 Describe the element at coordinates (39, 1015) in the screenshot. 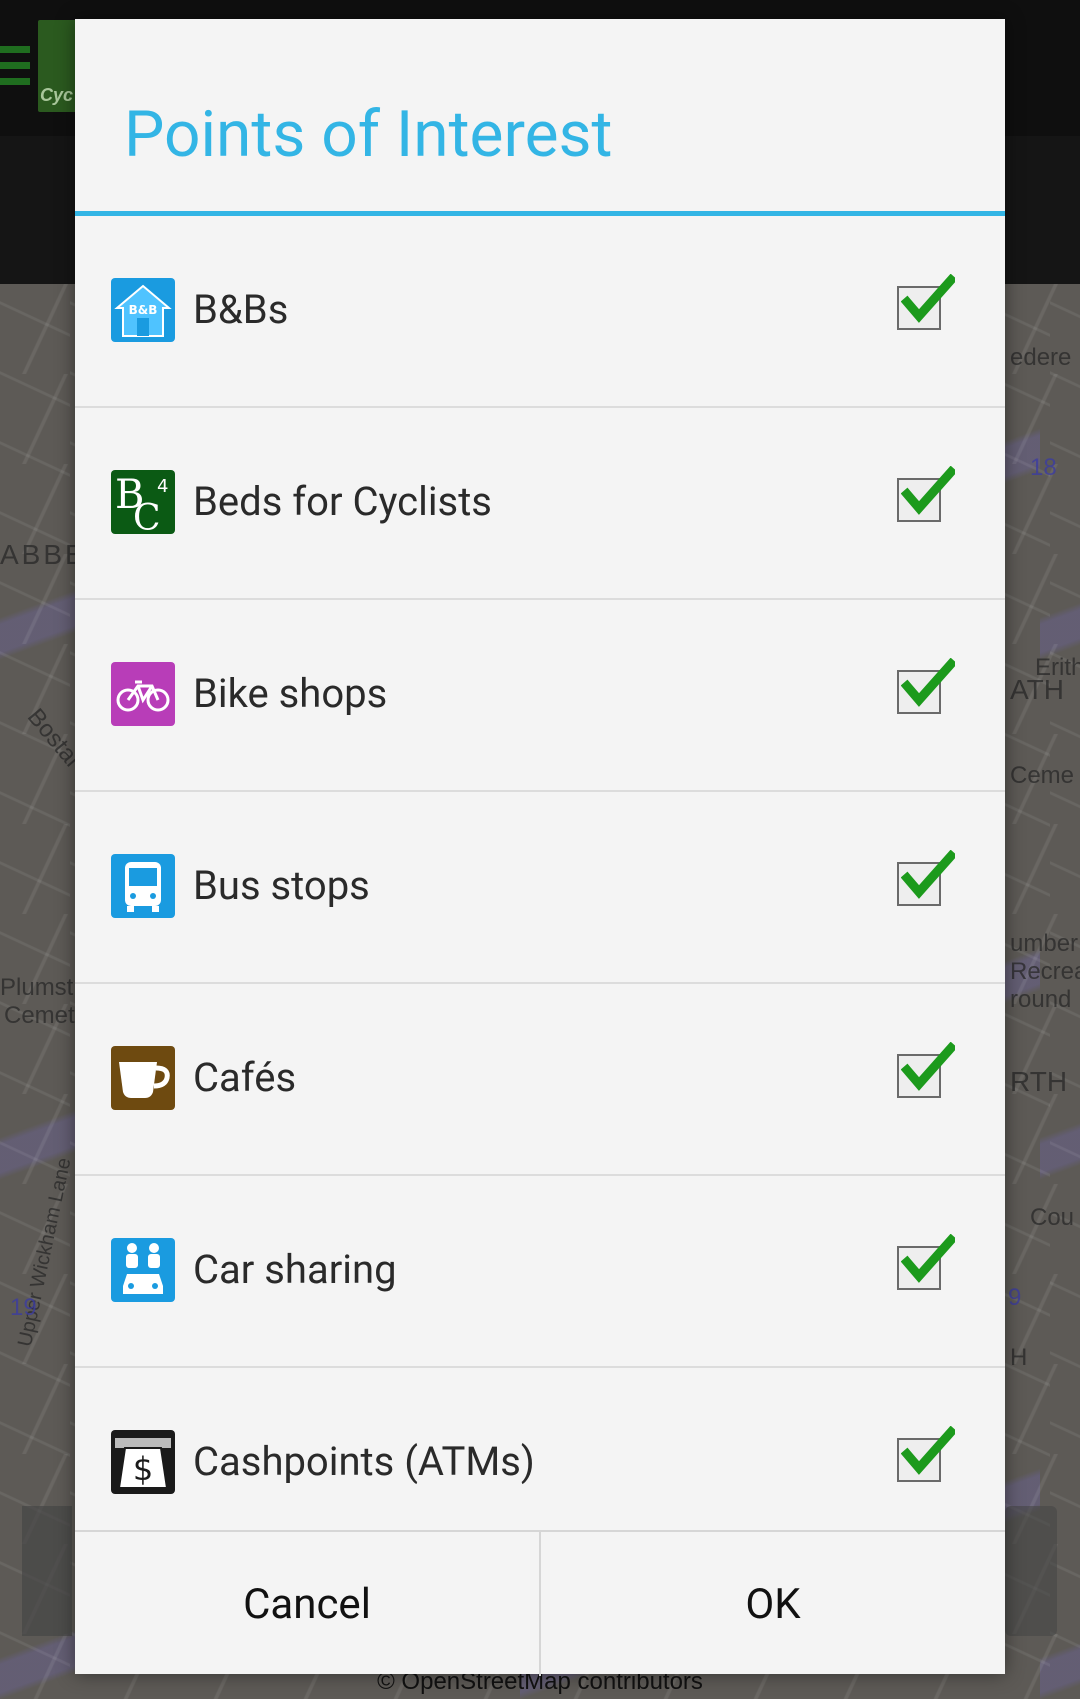

I see `map-label: Cemet` at that location.